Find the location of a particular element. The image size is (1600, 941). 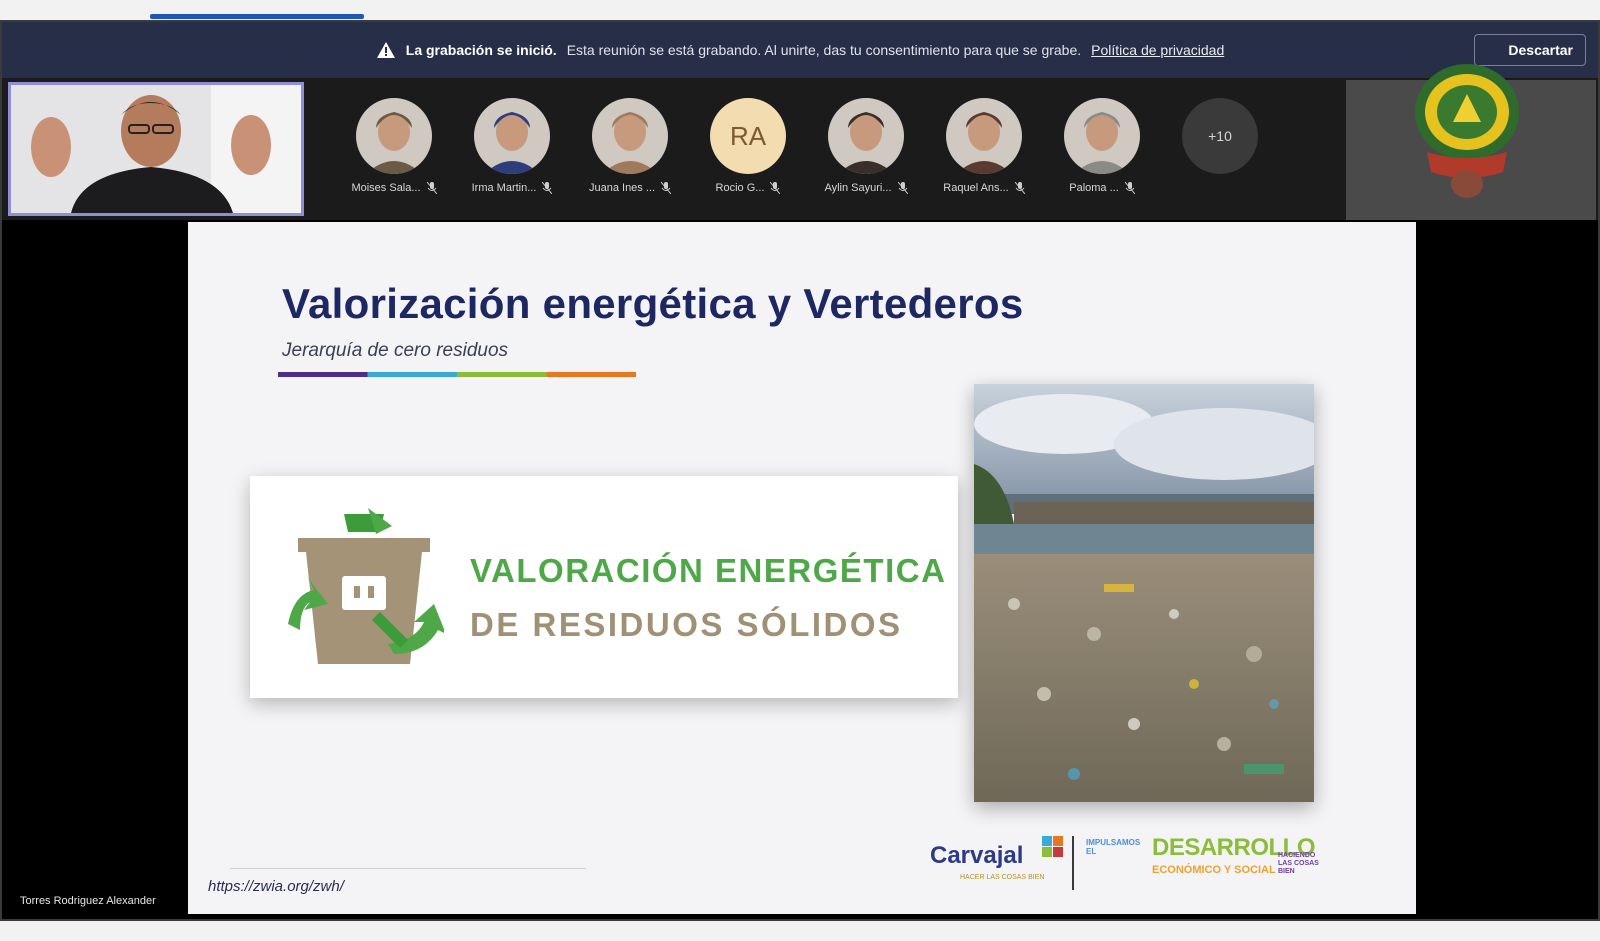

carvajal-logo: Carvajal is located at coordinates (977, 855).